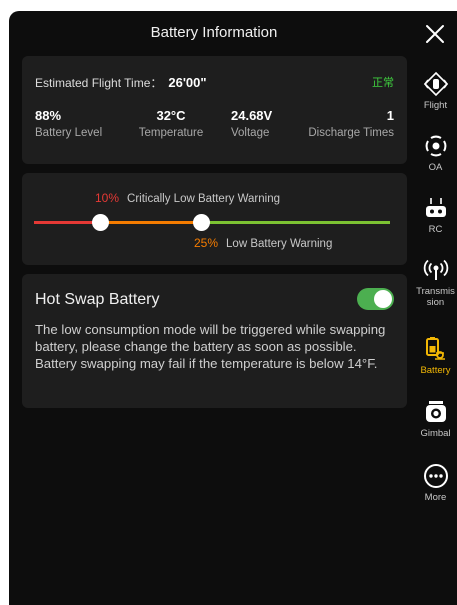 Image resolution: width=457 pixels, height=605 pixels. I want to click on battery-level-value: 88%, so click(48, 115).